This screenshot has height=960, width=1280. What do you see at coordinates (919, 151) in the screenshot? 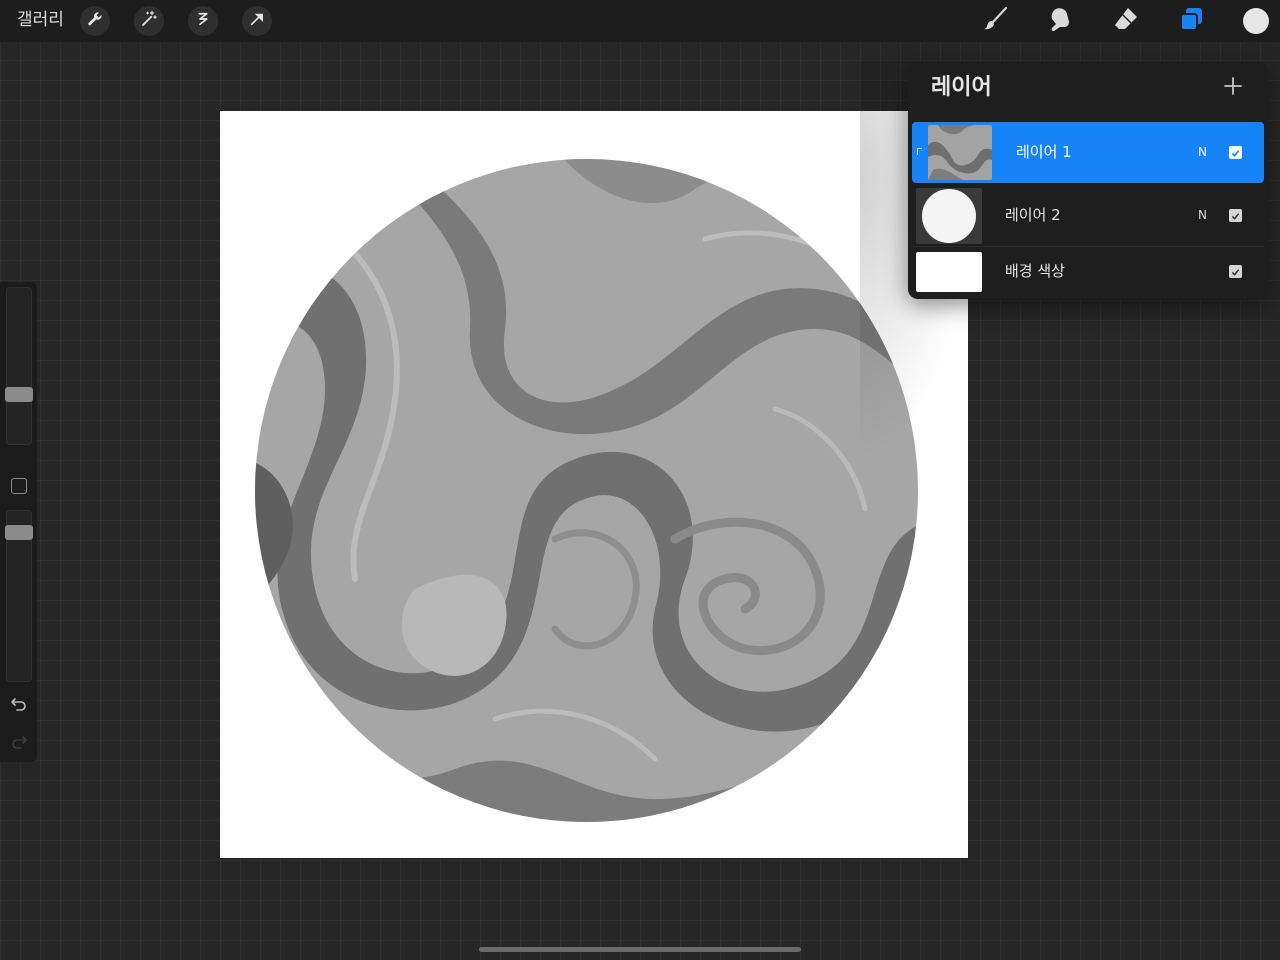
I see `clipping-mask-indicator` at bounding box center [919, 151].